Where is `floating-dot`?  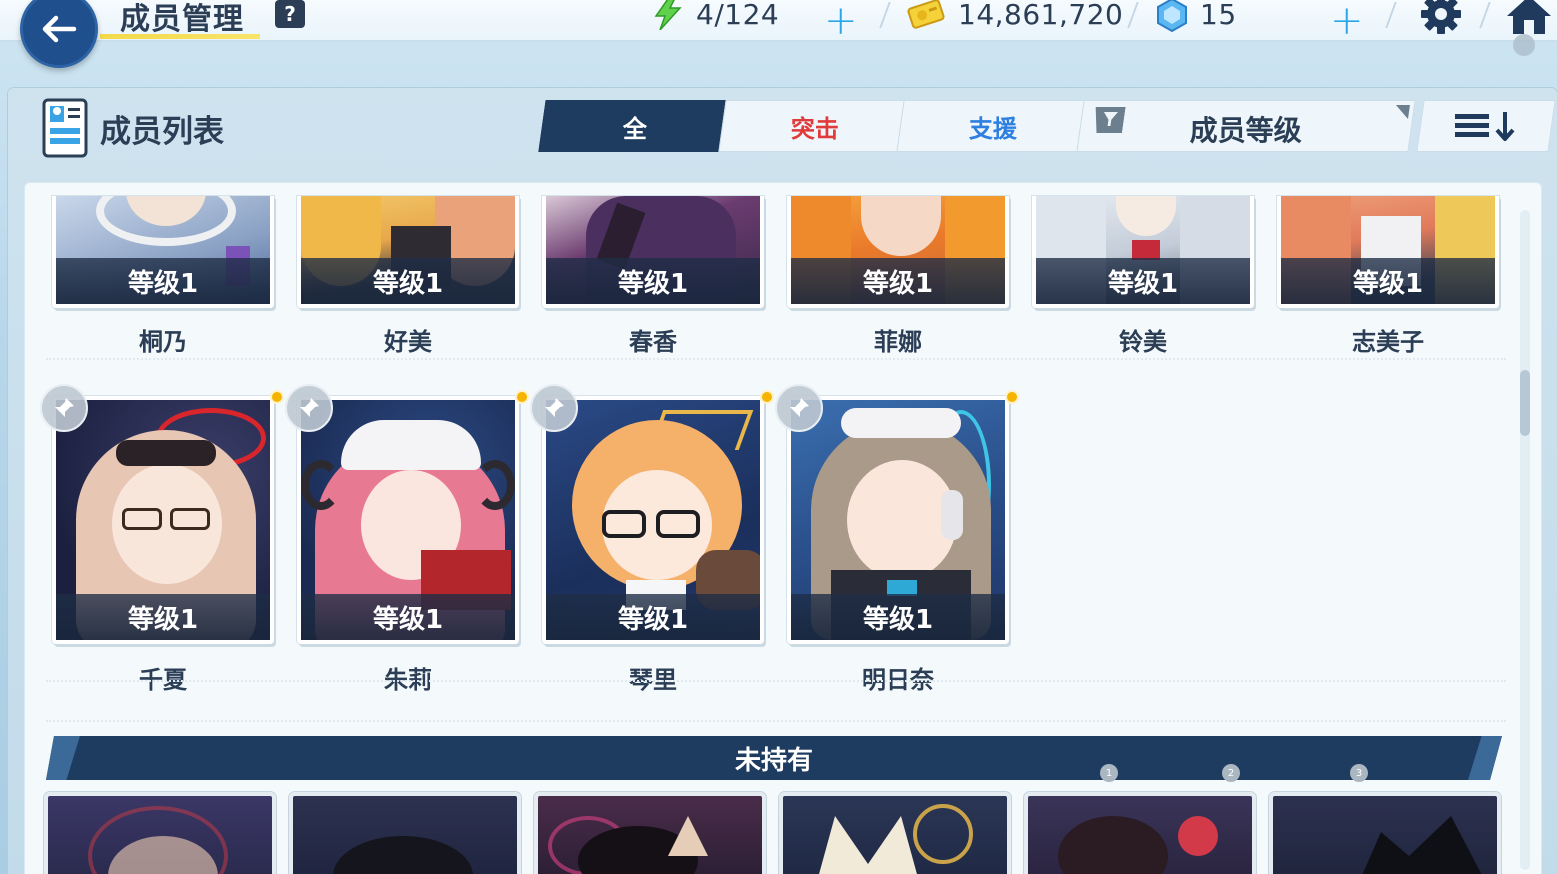 floating-dot is located at coordinates (1524, 45).